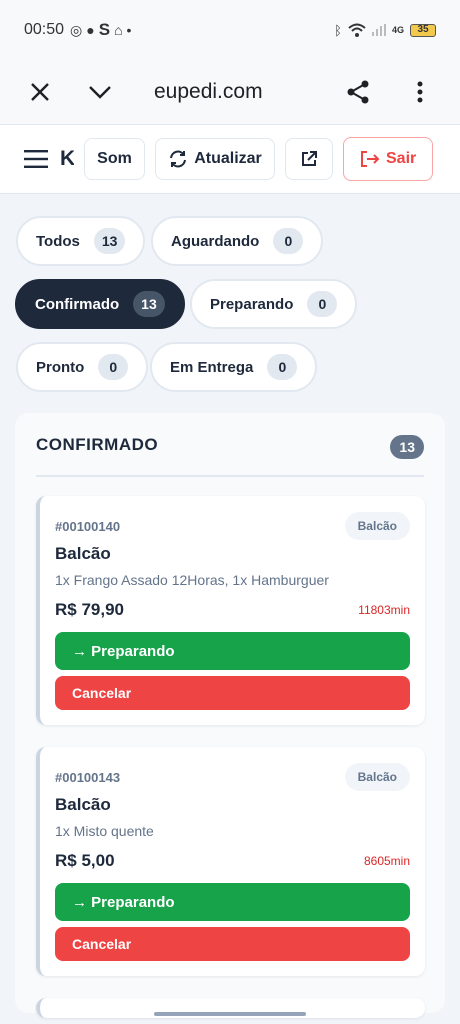  I want to click on brand-letter: K, so click(67, 158).